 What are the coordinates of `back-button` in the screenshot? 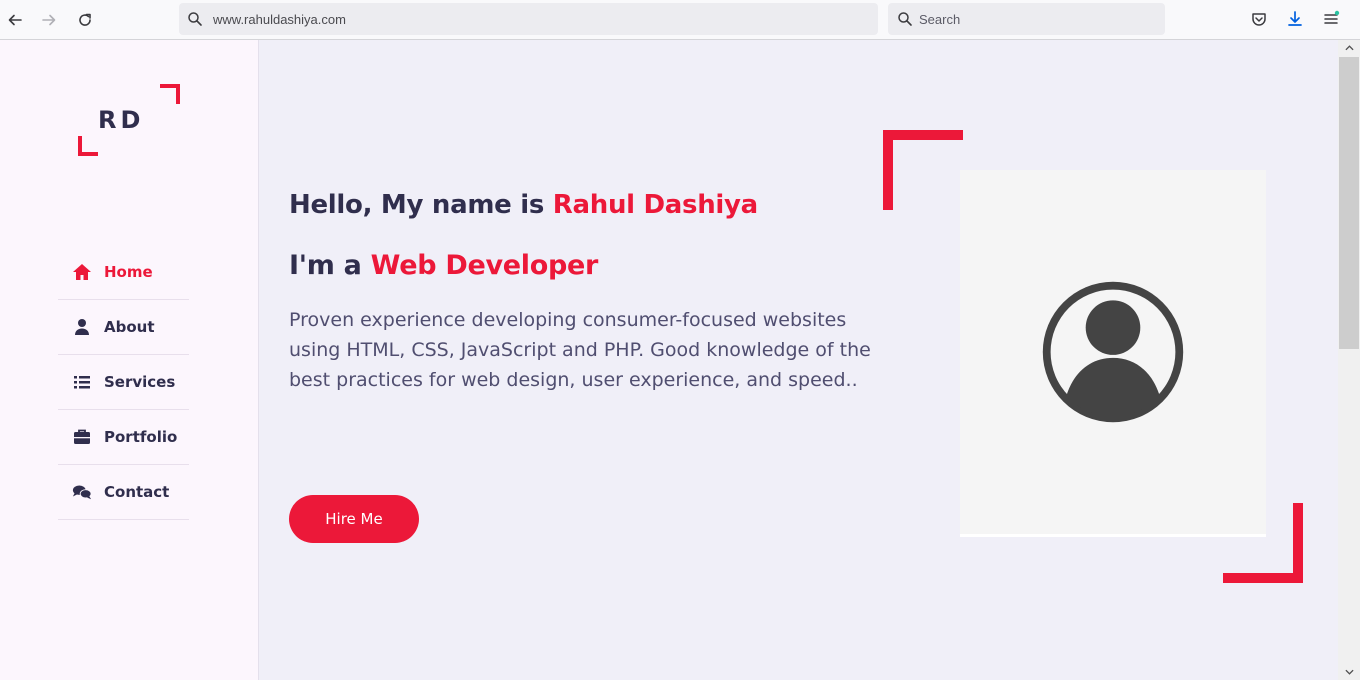 It's located at (15, 20).